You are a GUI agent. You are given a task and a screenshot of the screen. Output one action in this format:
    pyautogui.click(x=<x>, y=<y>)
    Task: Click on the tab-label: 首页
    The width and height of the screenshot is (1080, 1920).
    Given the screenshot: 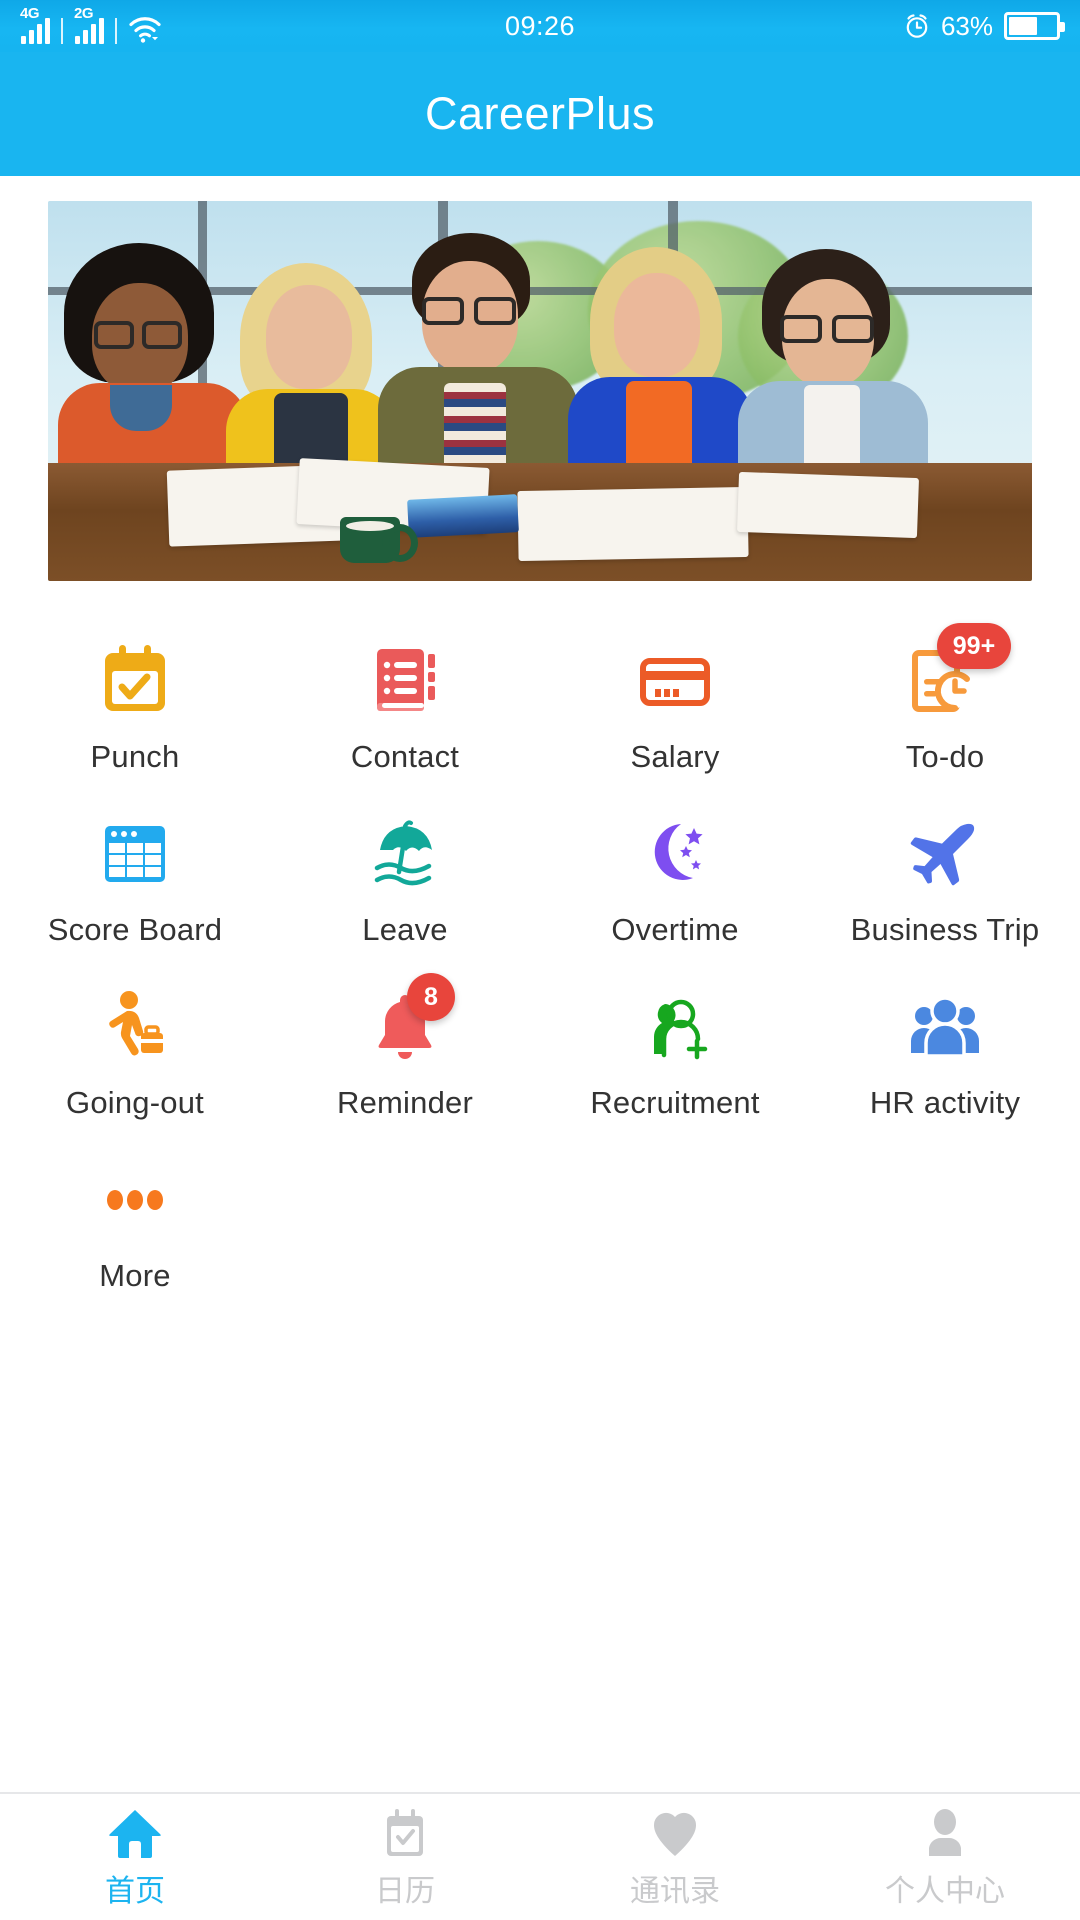 What is the action you would take?
    pyautogui.click(x=135, y=1891)
    